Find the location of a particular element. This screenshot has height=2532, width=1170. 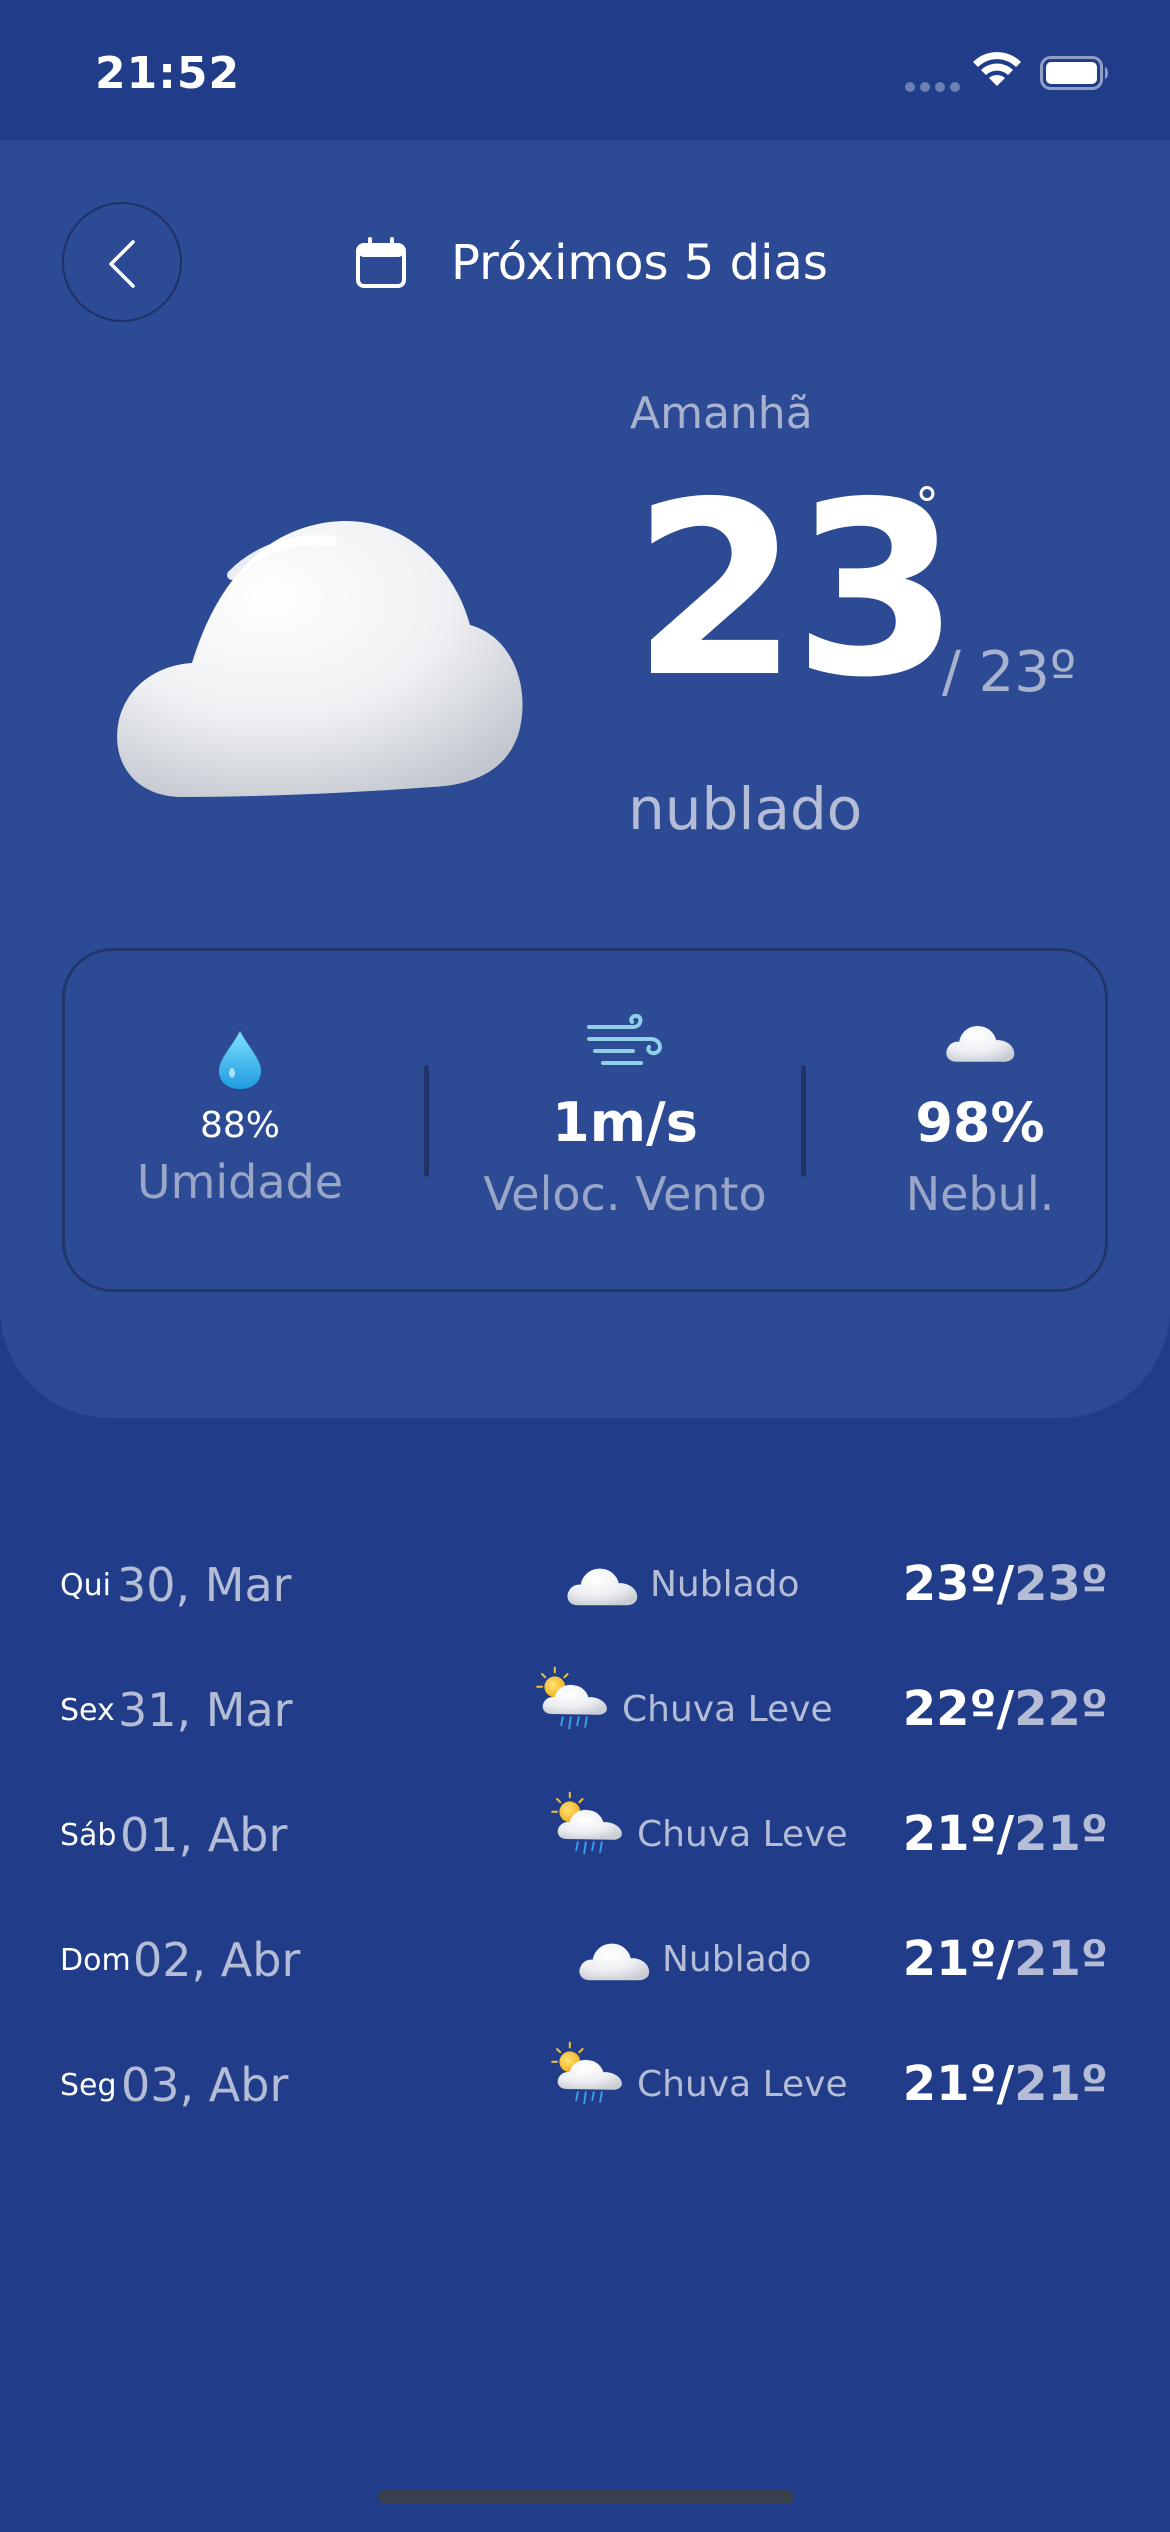

forecast-row: Dom 02, Abr Nublado 21º/21º is located at coordinates (585, 1967).